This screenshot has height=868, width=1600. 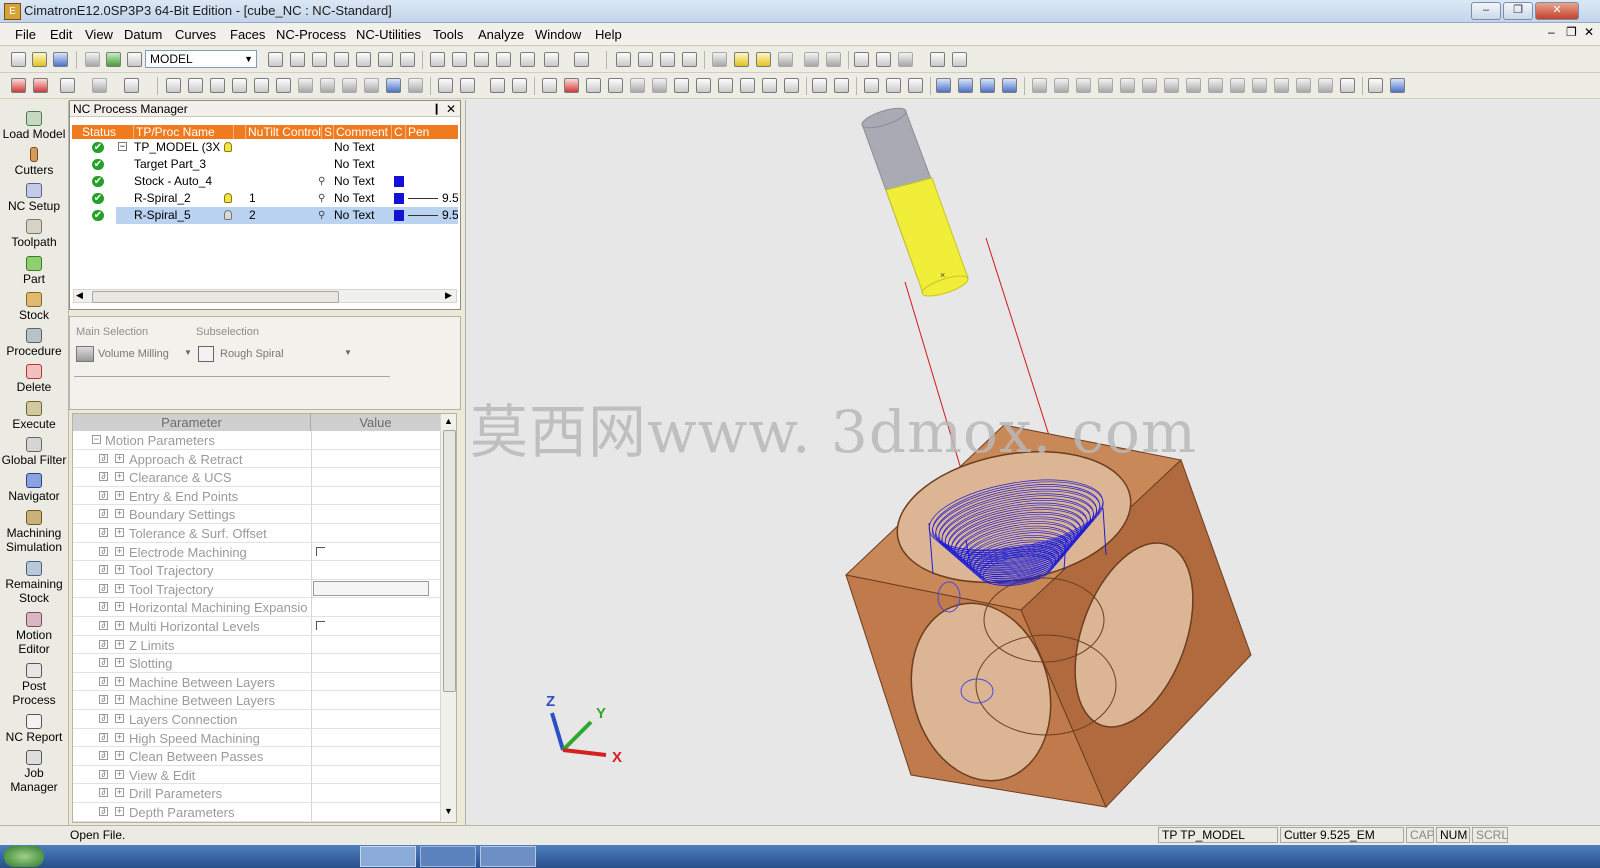 What do you see at coordinates (34, 379) in the screenshot?
I see `sidebar-item-delete: Delete` at bounding box center [34, 379].